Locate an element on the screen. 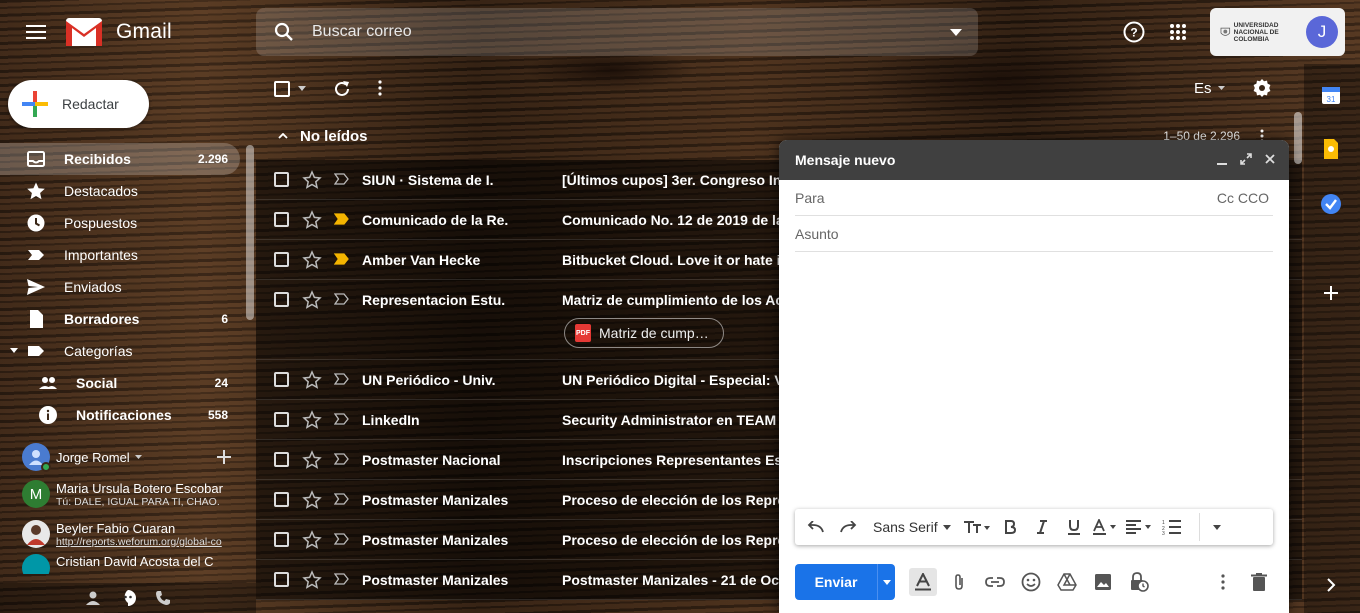  to-field: Cc CCO is located at coordinates (1034, 198).